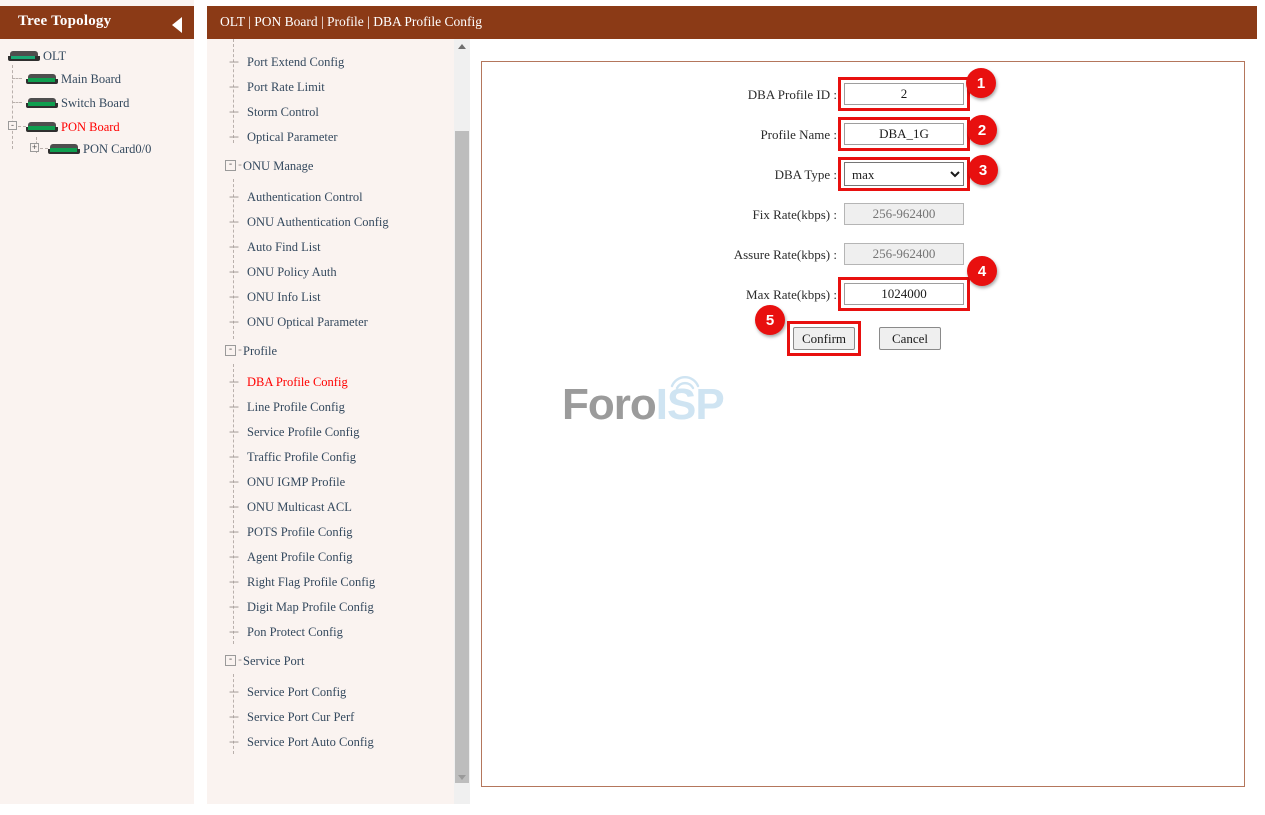 The image size is (1265, 815). What do you see at coordinates (785, 254) in the screenshot?
I see `label-assure-rate: Assure Rate(kbps) :` at bounding box center [785, 254].